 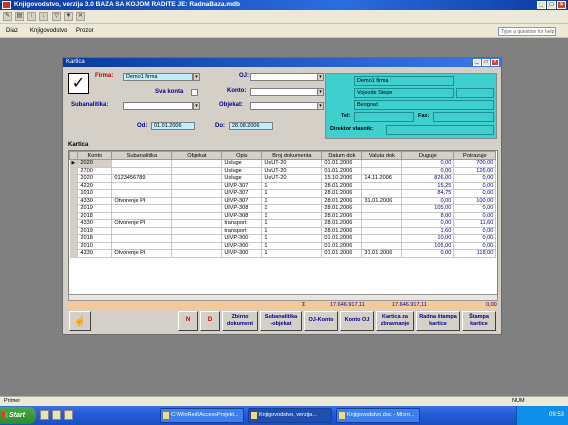 I want to click on column-header: Valuta dok, so click(x=382, y=155).